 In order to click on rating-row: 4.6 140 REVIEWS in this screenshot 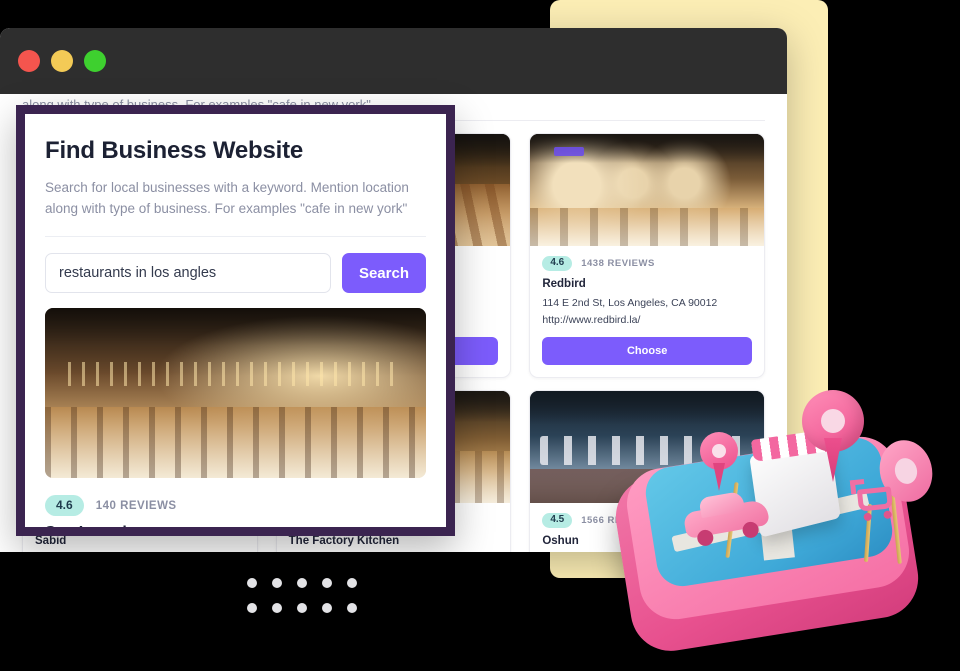, I will do `click(235, 505)`.